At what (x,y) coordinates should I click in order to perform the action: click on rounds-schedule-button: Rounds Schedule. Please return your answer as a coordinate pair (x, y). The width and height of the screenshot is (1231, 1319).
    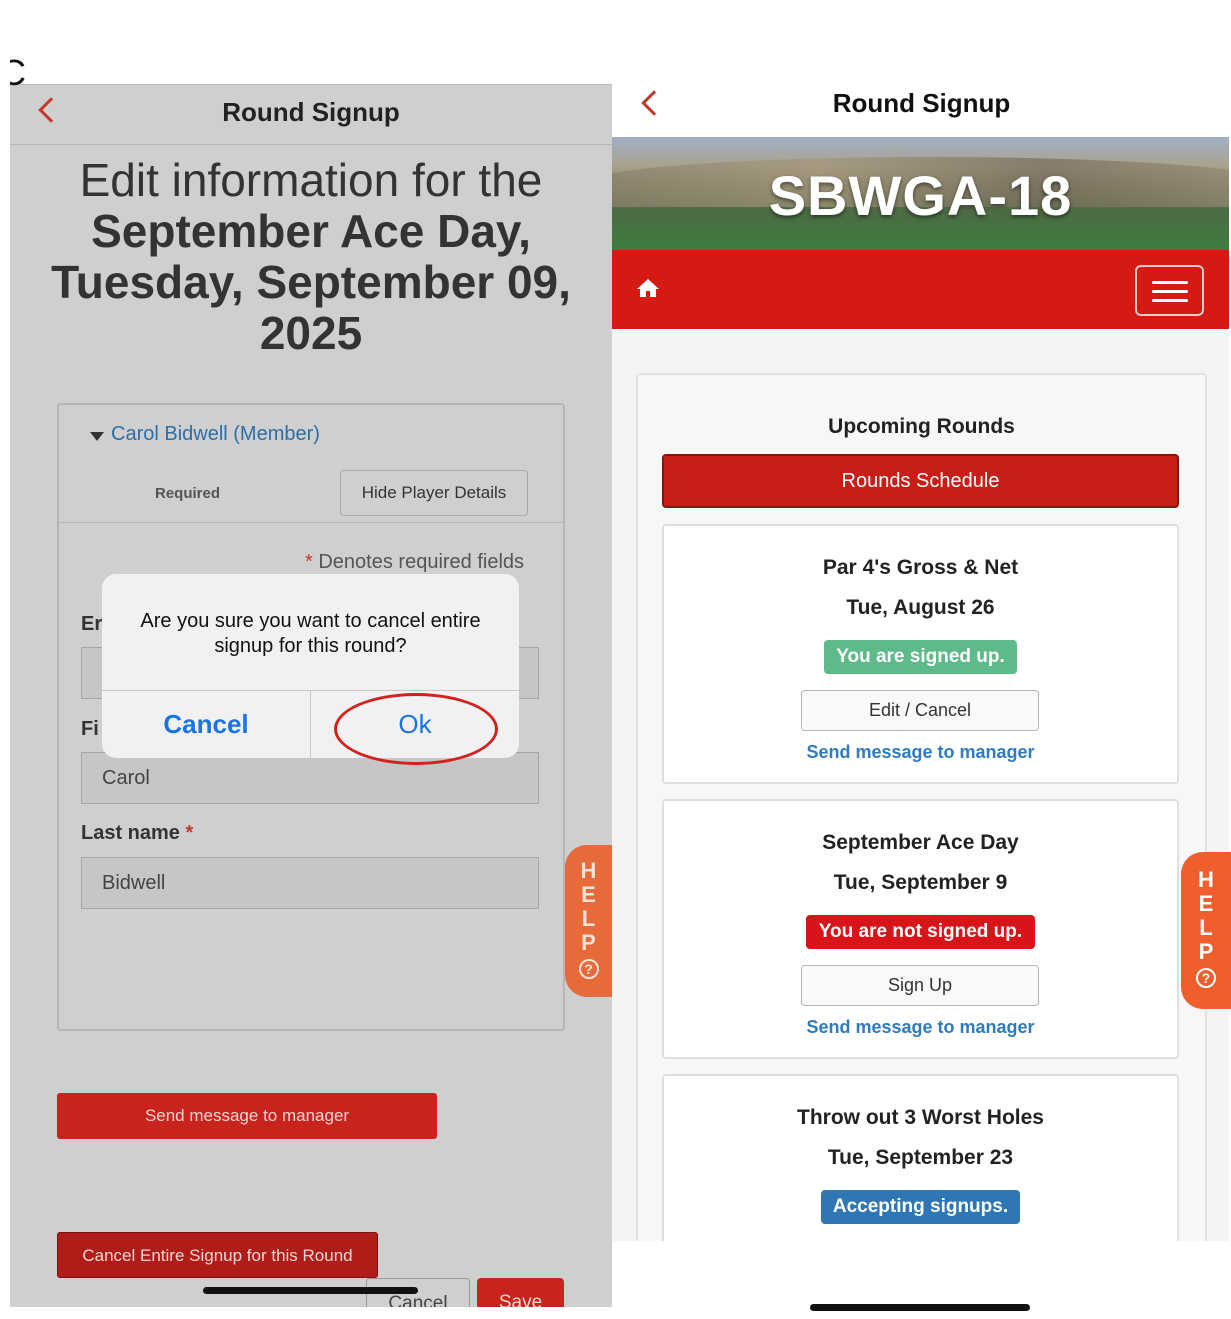
    Looking at the image, I should click on (920, 481).